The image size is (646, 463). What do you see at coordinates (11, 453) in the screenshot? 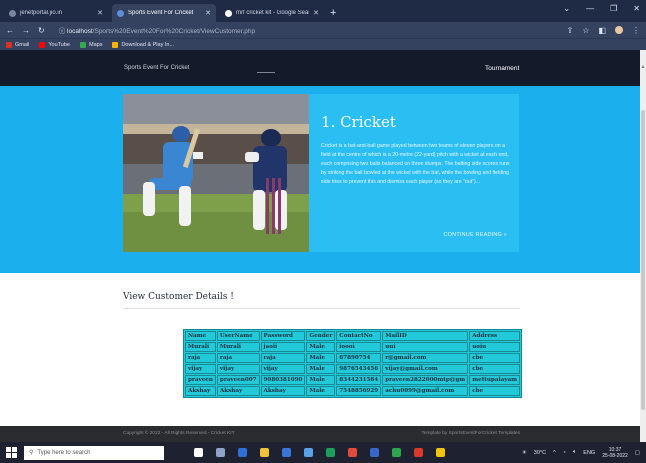
I see `windows-start-icon` at bounding box center [11, 453].